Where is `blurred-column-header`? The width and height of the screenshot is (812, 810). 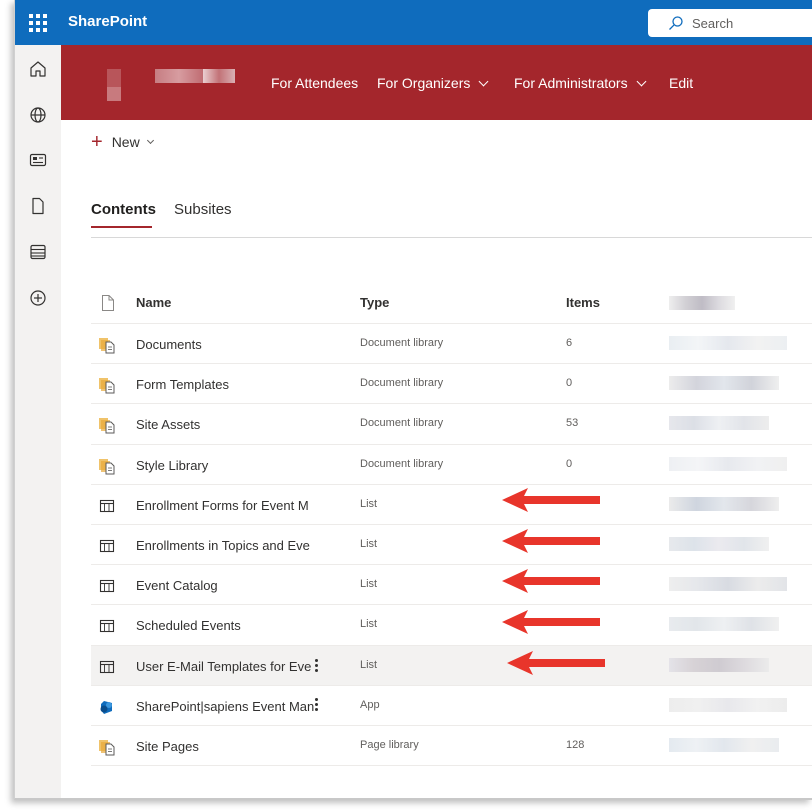 blurred-column-header is located at coordinates (702, 303).